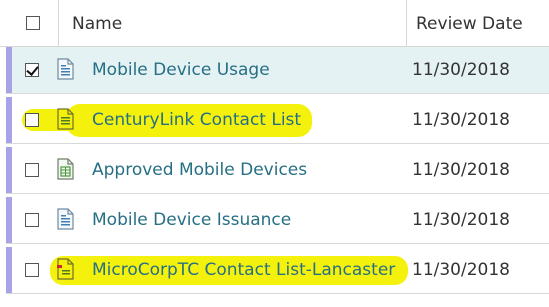 This screenshot has height=307, width=549. What do you see at coordinates (230, 23) in the screenshot?
I see `column-header-name: Name` at bounding box center [230, 23].